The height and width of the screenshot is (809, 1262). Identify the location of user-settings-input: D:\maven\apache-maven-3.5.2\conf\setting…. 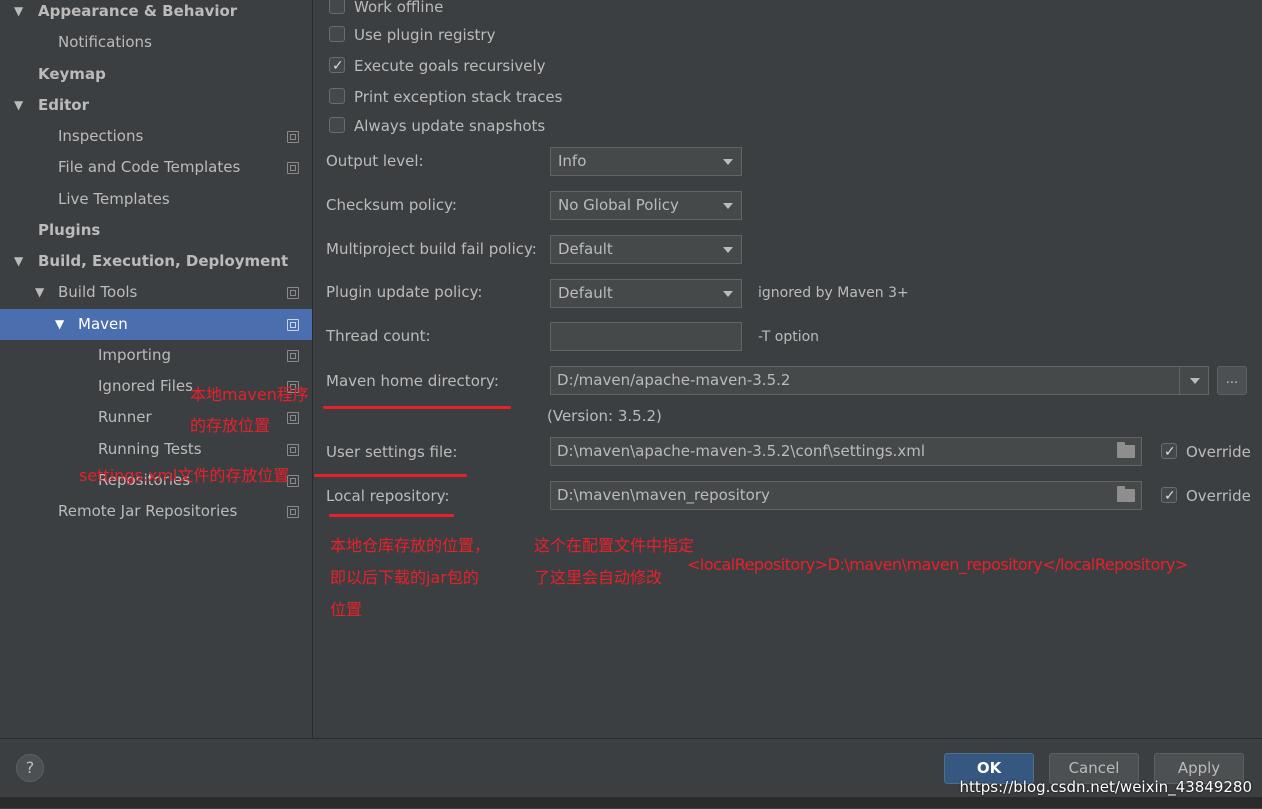
(846, 451).